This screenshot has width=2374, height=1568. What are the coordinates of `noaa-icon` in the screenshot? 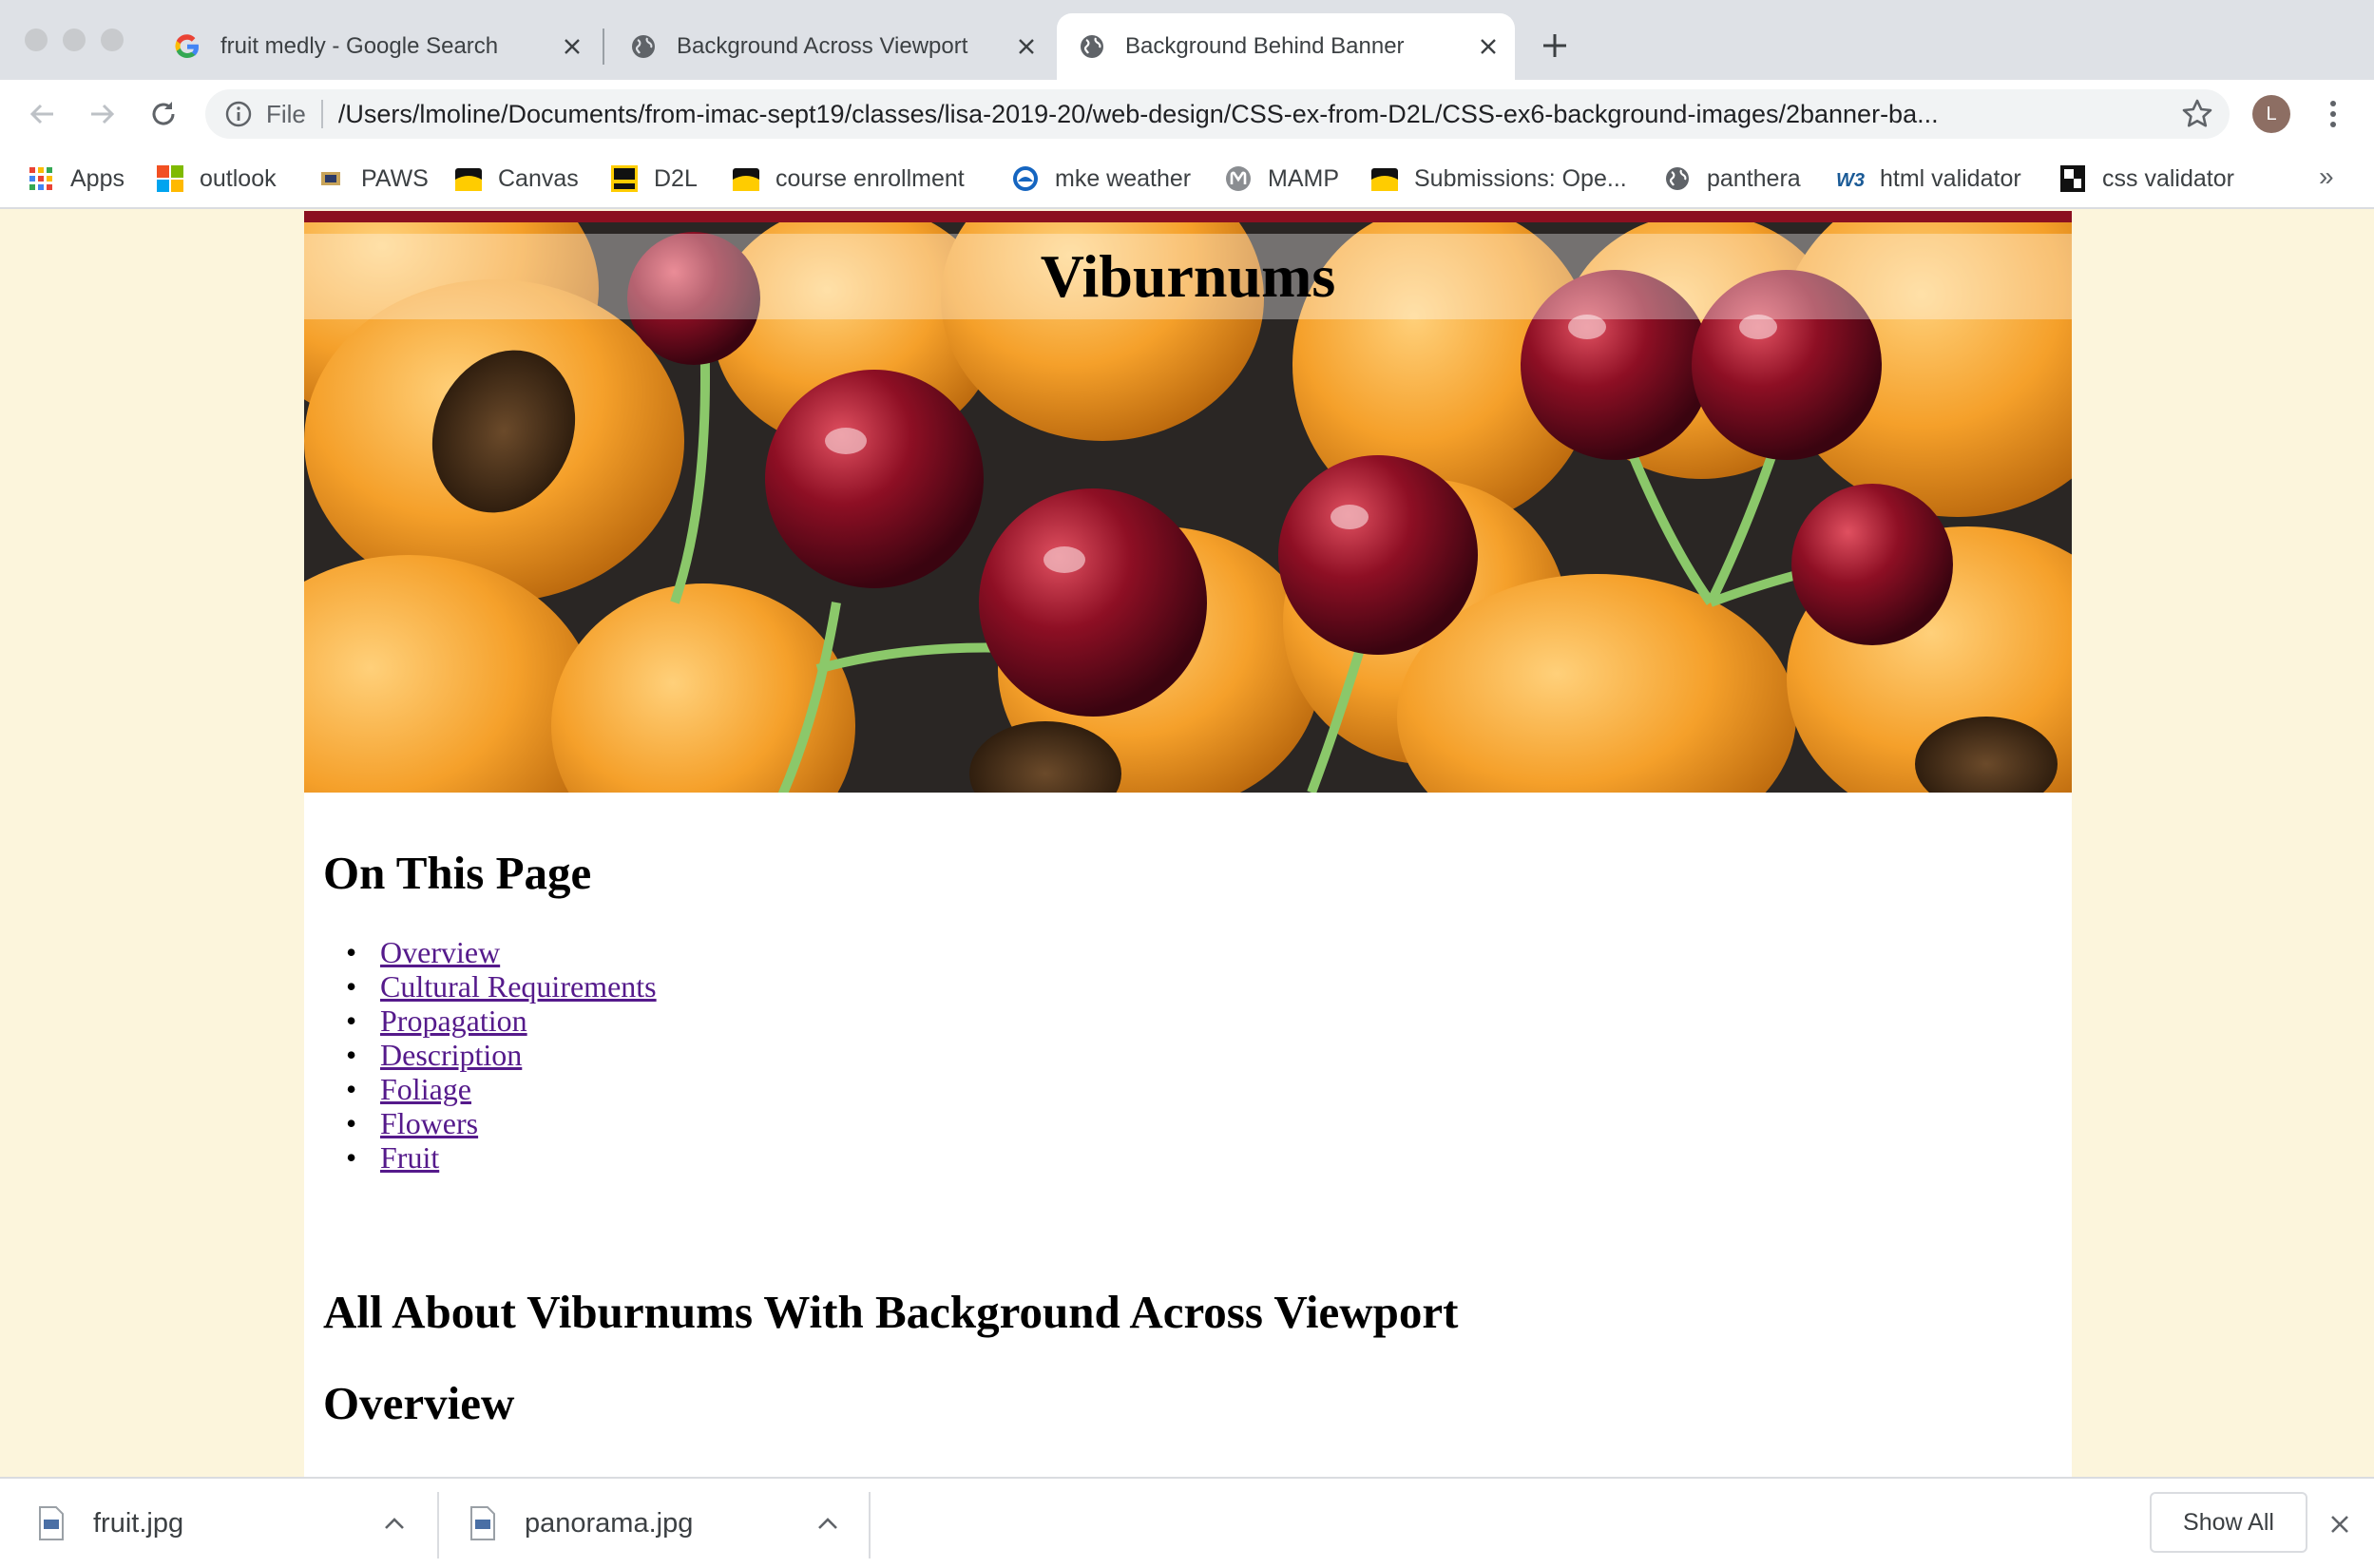 It's located at (1026, 179).